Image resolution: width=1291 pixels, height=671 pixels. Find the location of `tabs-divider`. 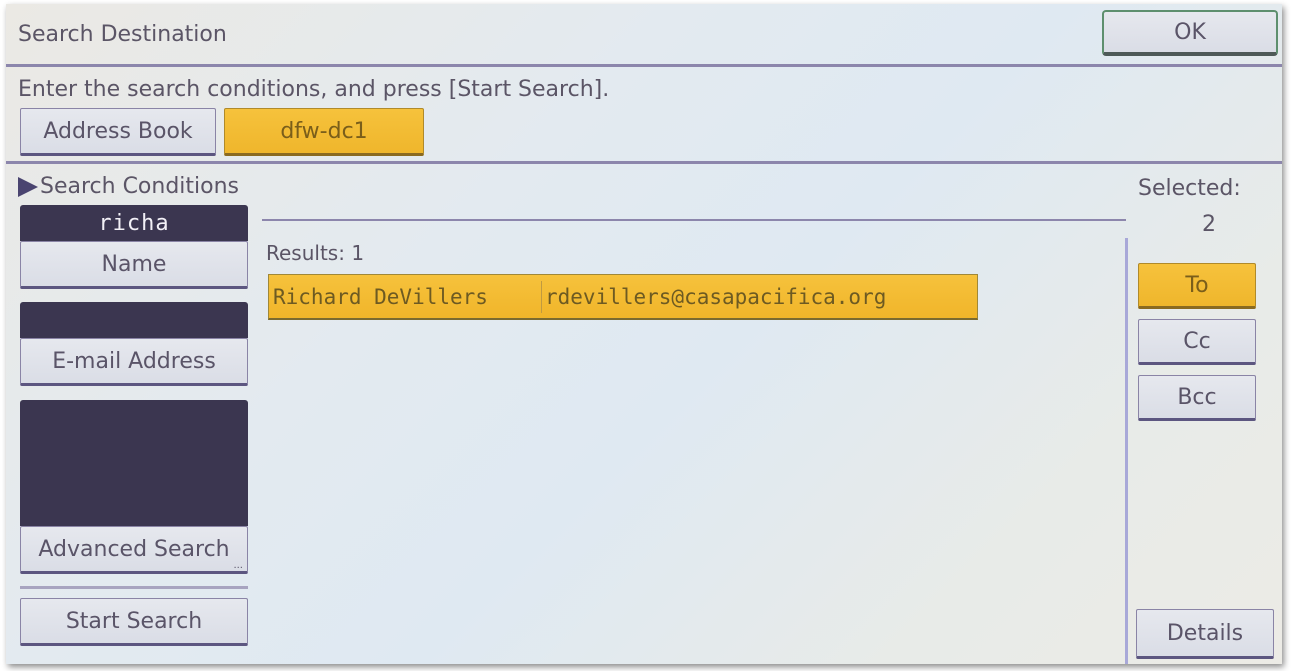

tabs-divider is located at coordinates (644, 162).